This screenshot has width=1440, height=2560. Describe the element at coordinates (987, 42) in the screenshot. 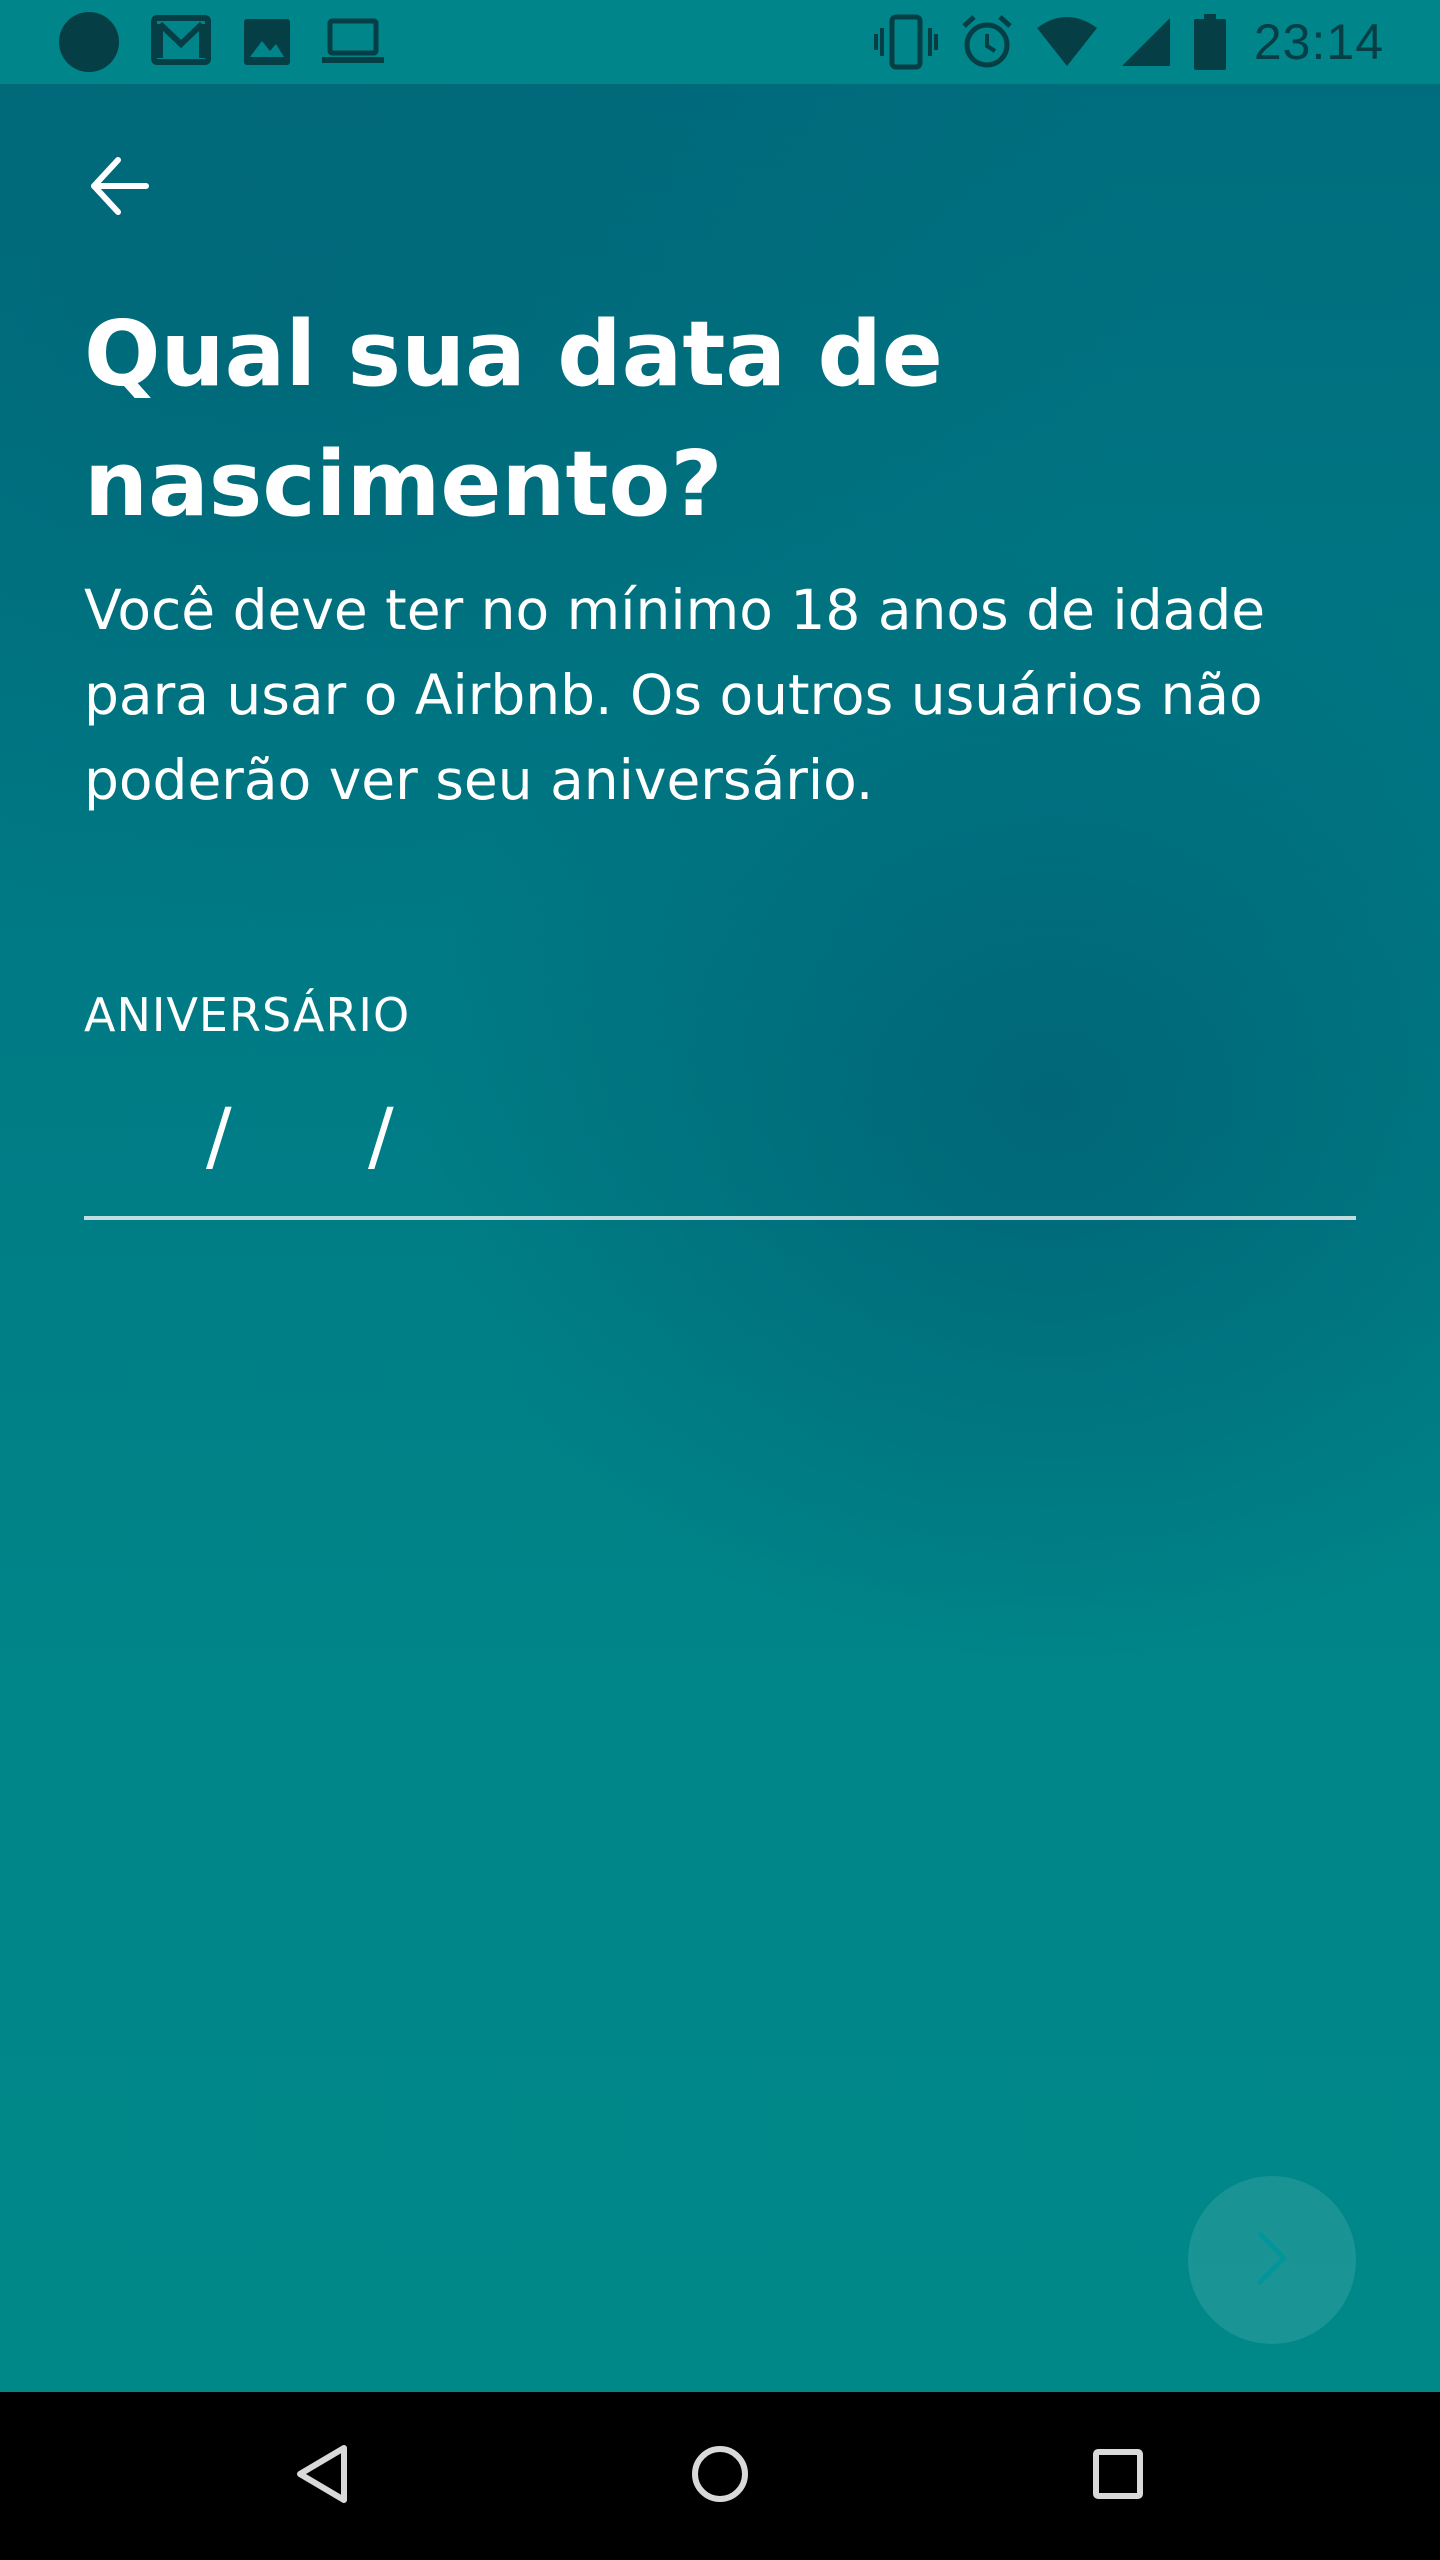

I see `alarm-icon` at that location.